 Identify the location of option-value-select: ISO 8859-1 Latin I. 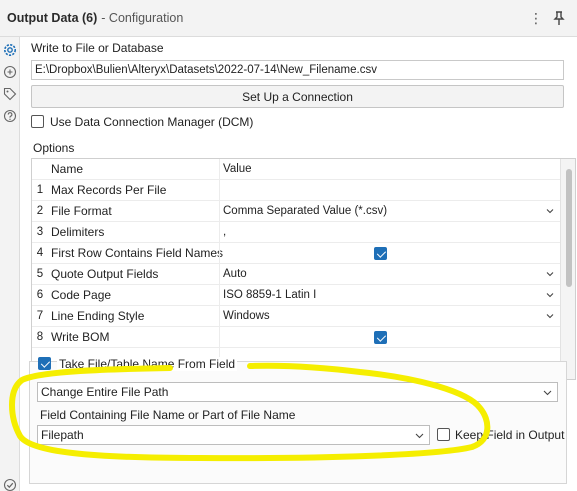
(389, 295).